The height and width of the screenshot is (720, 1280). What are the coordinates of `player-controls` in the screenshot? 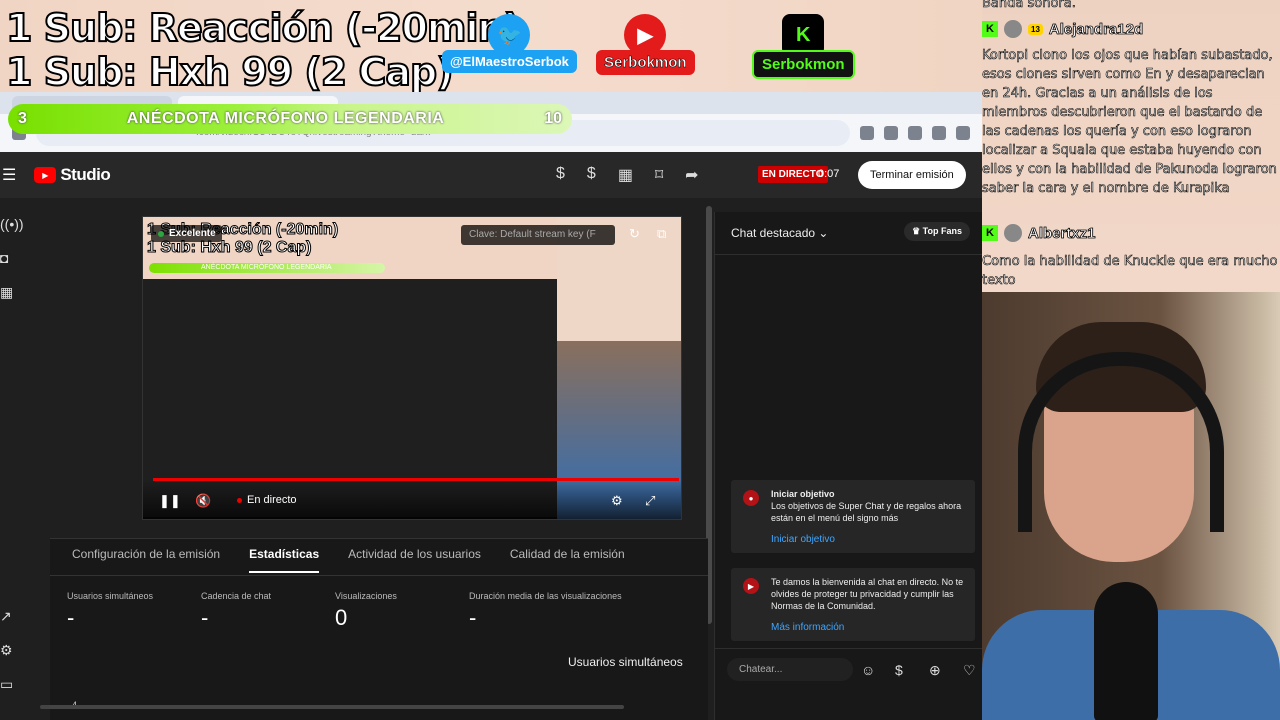 It's located at (412, 499).